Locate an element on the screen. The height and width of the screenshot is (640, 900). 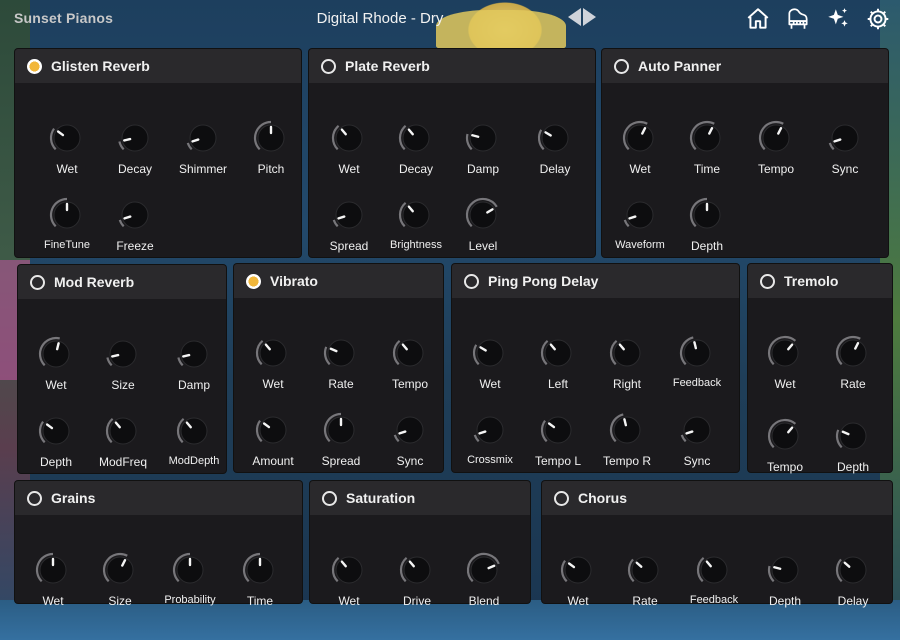
top-icons is located at coordinates (818, 19).